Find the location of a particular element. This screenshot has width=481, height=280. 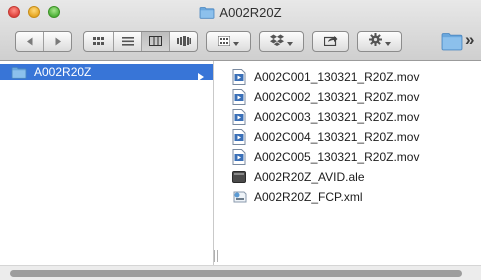

view-mode-control is located at coordinates (140, 41).